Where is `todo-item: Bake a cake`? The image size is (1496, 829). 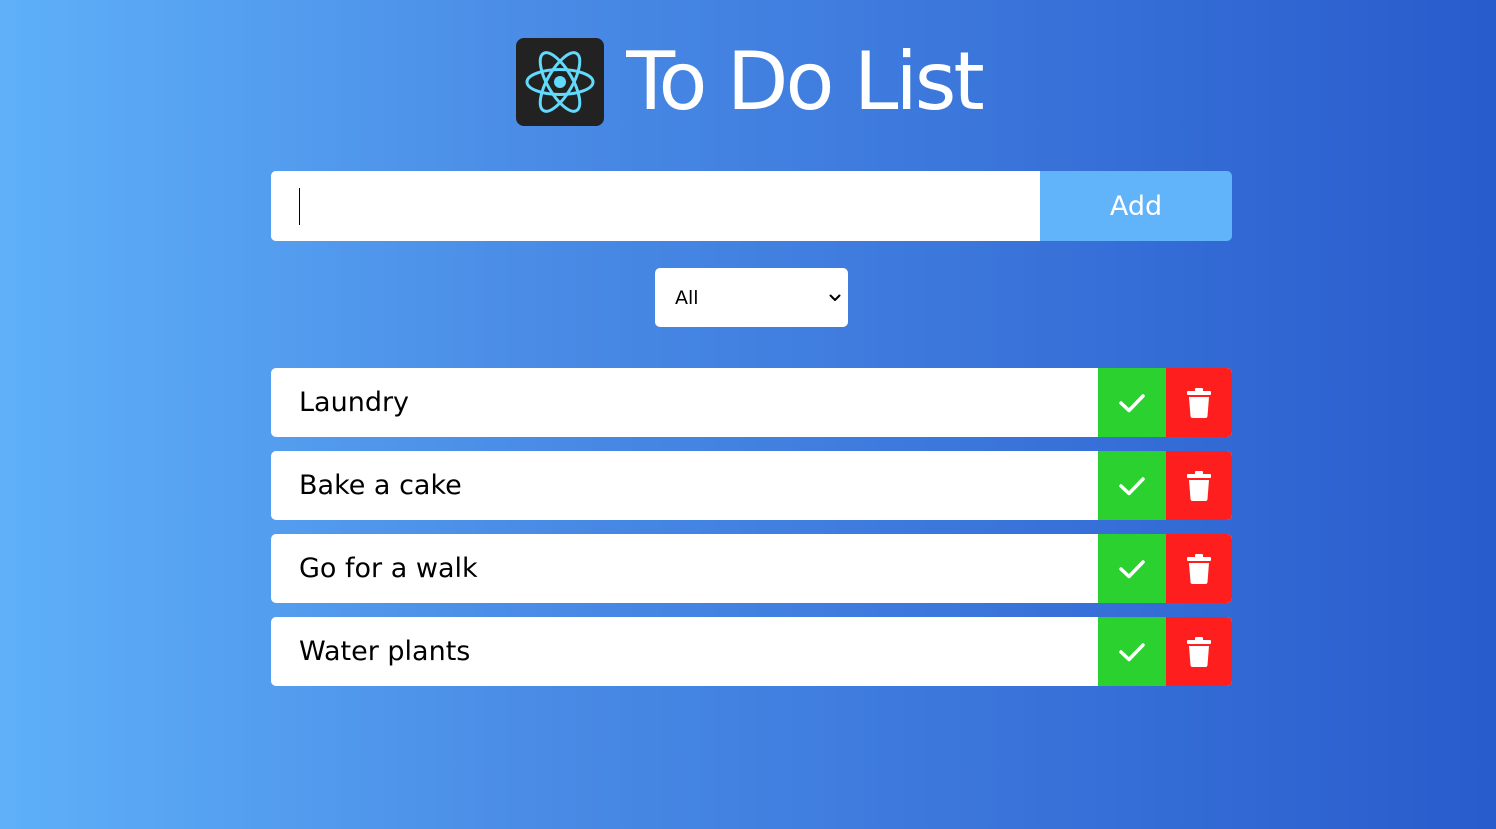 todo-item: Bake a cake is located at coordinates (751, 485).